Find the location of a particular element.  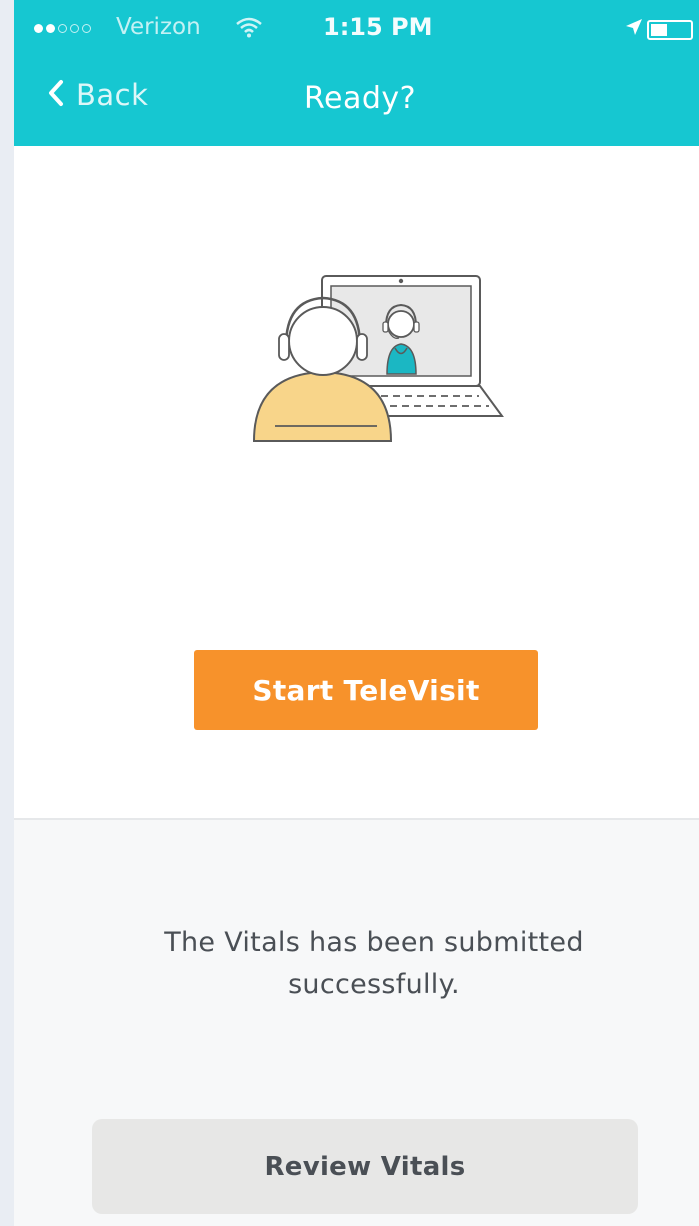

status-bar: Verizon 1:15 PM is located at coordinates (356, 28).